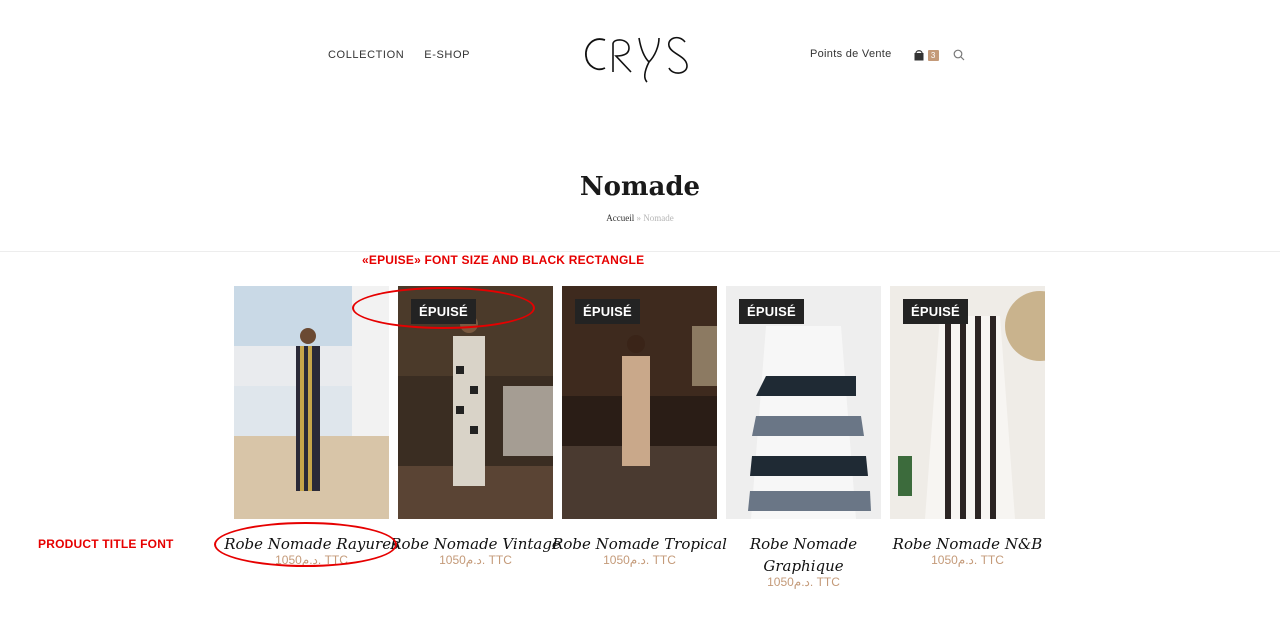 Image resolution: width=1280 pixels, height=624 pixels. Describe the element at coordinates (640, 187) in the screenshot. I see `page-title: Nomade` at that location.